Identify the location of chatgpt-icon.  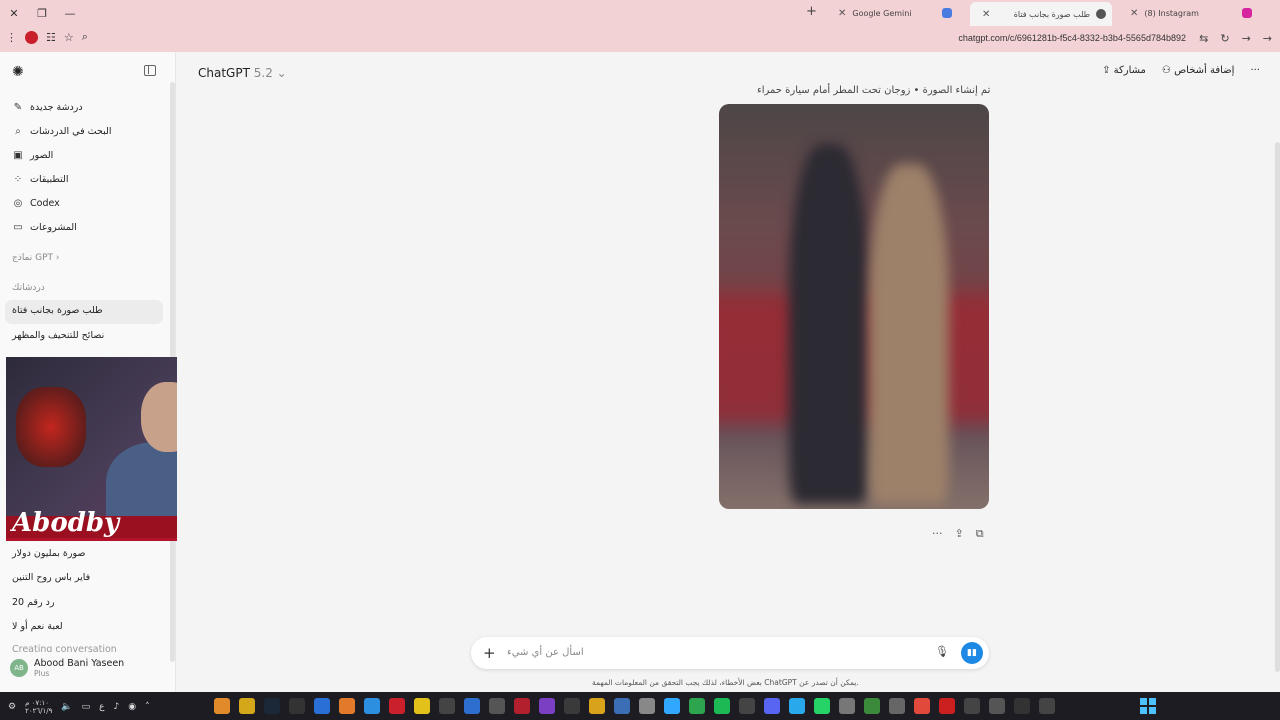
(747, 706).